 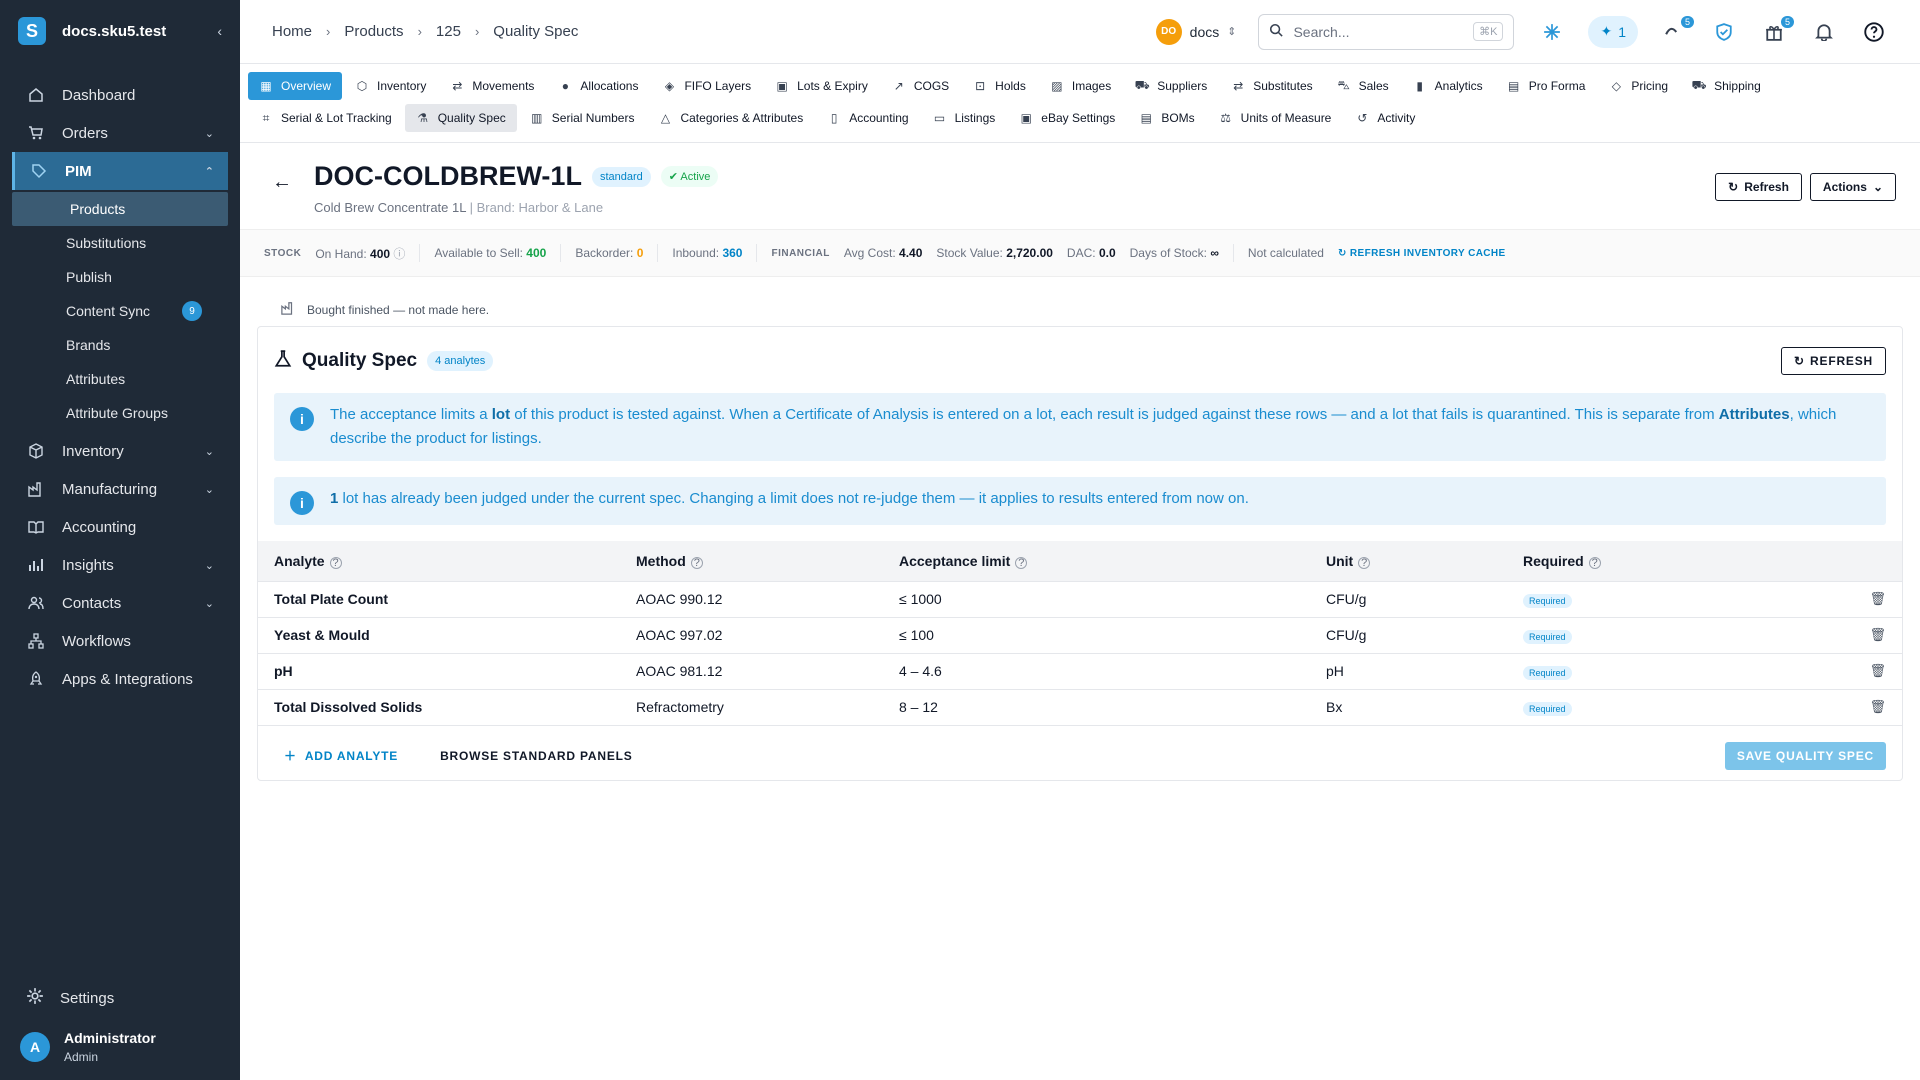 I want to click on breadcrumb-products: Products, so click(x=373, y=31).